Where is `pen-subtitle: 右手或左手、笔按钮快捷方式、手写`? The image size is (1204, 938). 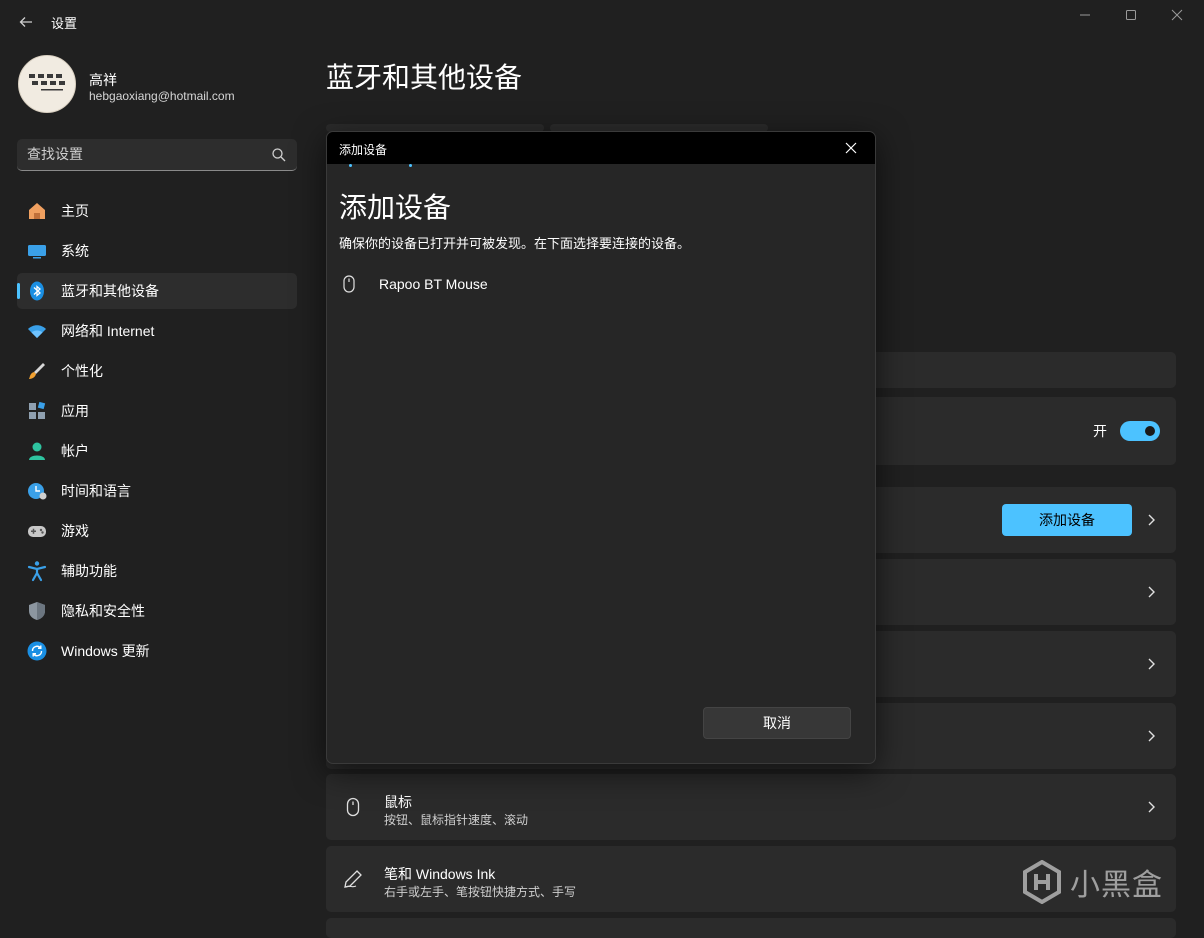
pen-subtitle: 右手或左手、笔按钮快捷方式、手写 is located at coordinates (480, 892).